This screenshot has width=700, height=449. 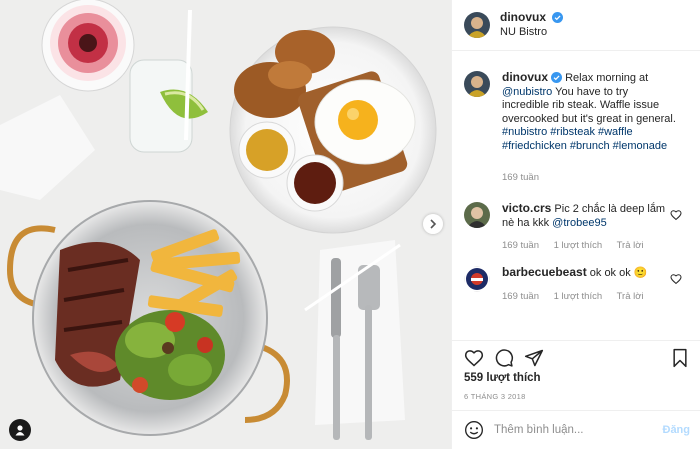 I want to click on caption-meta: 169 tuần, so click(x=589, y=178).